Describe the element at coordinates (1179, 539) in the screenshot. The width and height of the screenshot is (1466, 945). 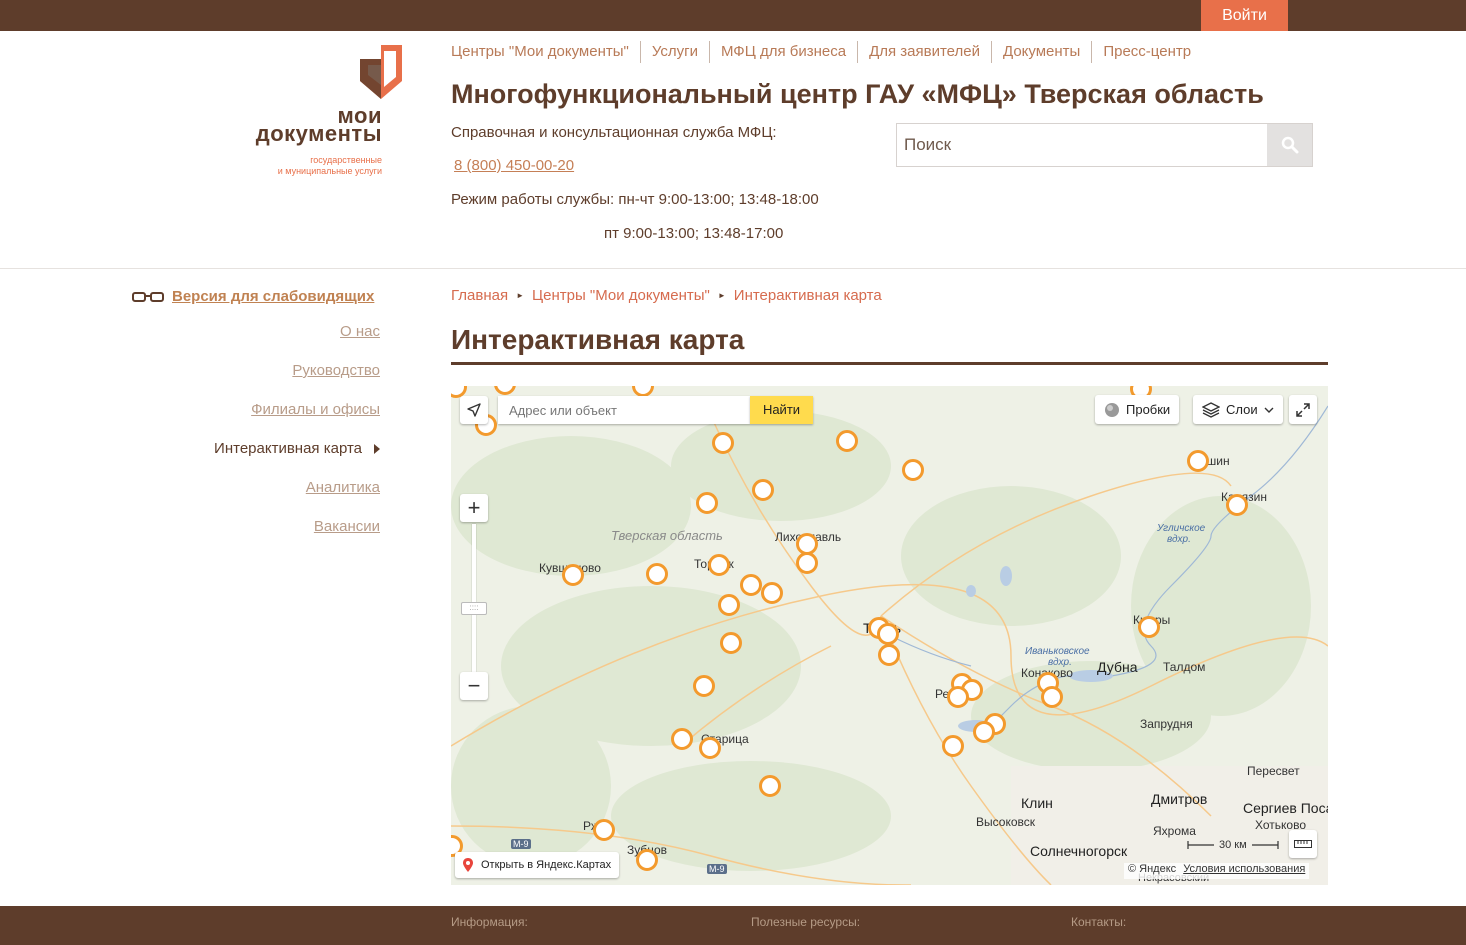
I see `map-water-uglich-2: вдхр.` at that location.